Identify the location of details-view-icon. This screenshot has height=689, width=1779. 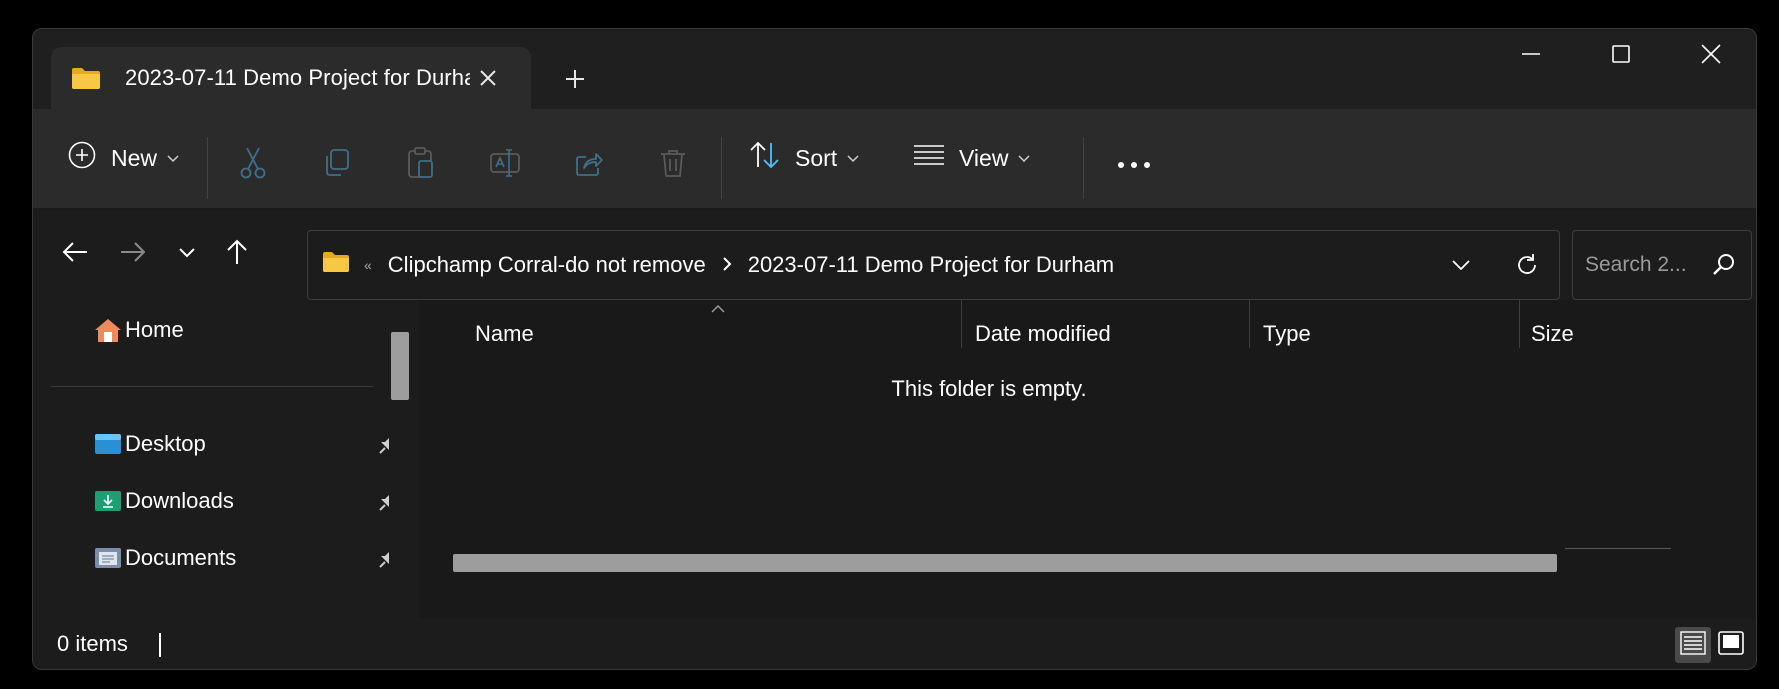
(1693, 645).